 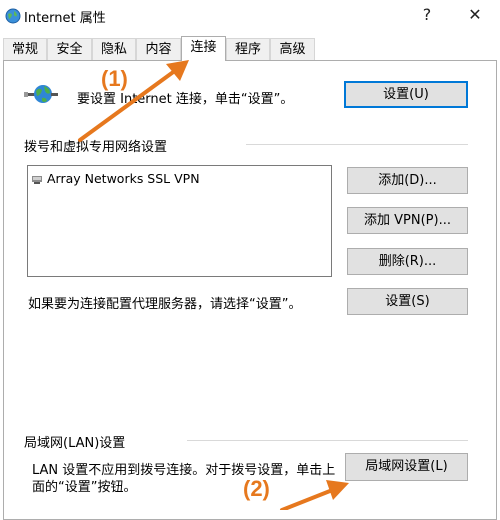 What do you see at coordinates (256, 488) in the screenshot?
I see `step2-annotation: (2)` at bounding box center [256, 488].